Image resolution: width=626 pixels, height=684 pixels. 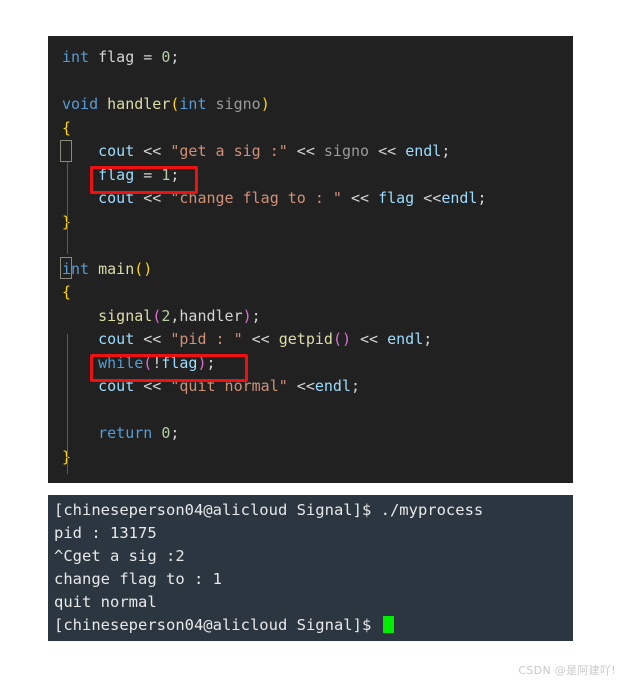 What do you see at coordinates (116, 268) in the screenshot?
I see `code-token: main` at bounding box center [116, 268].